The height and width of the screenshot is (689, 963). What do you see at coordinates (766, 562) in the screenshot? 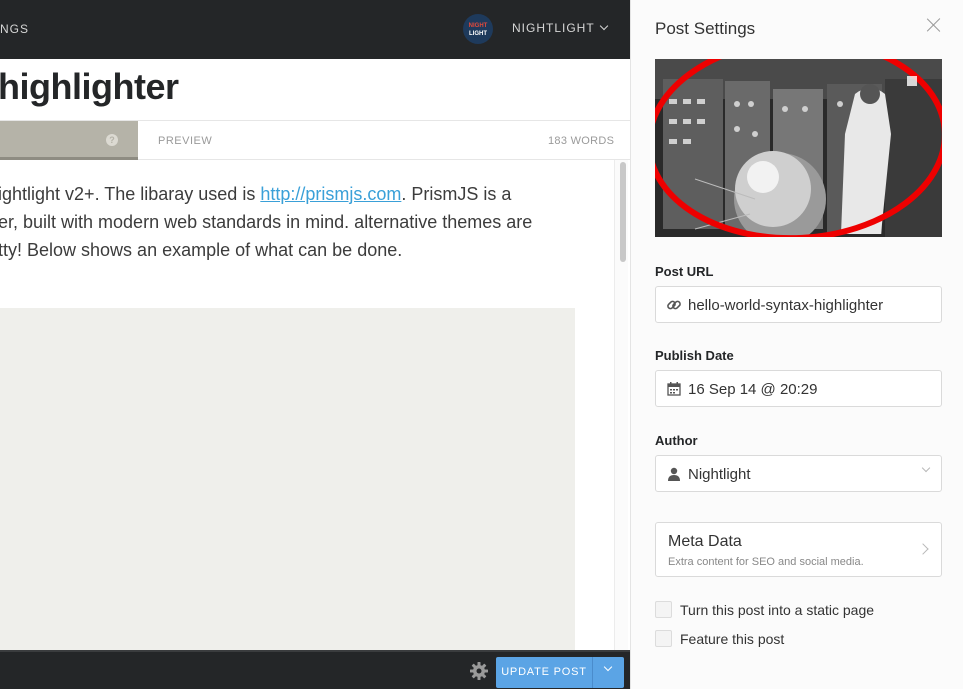
I see `meta-data-description: Extra content for SEO and social media.` at bounding box center [766, 562].